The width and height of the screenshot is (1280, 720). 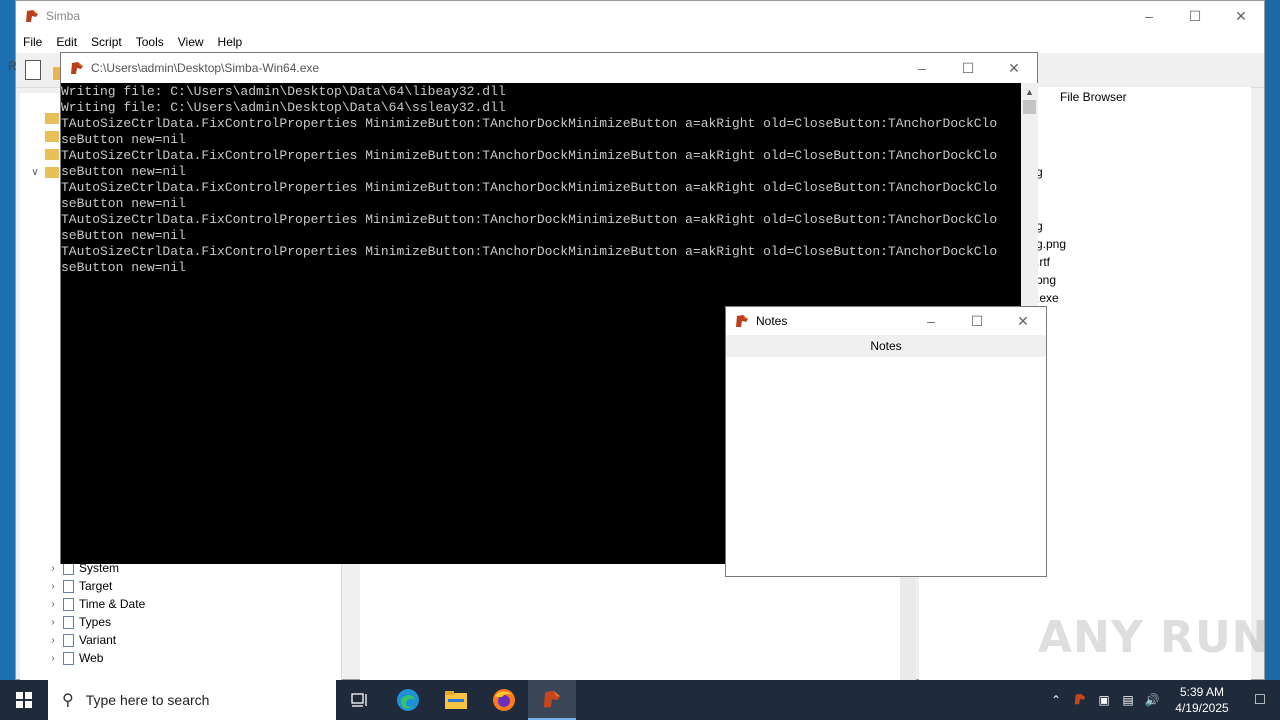 What do you see at coordinates (772, 321) in the screenshot?
I see `notes-title: Notes` at bounding box center [772, 321].